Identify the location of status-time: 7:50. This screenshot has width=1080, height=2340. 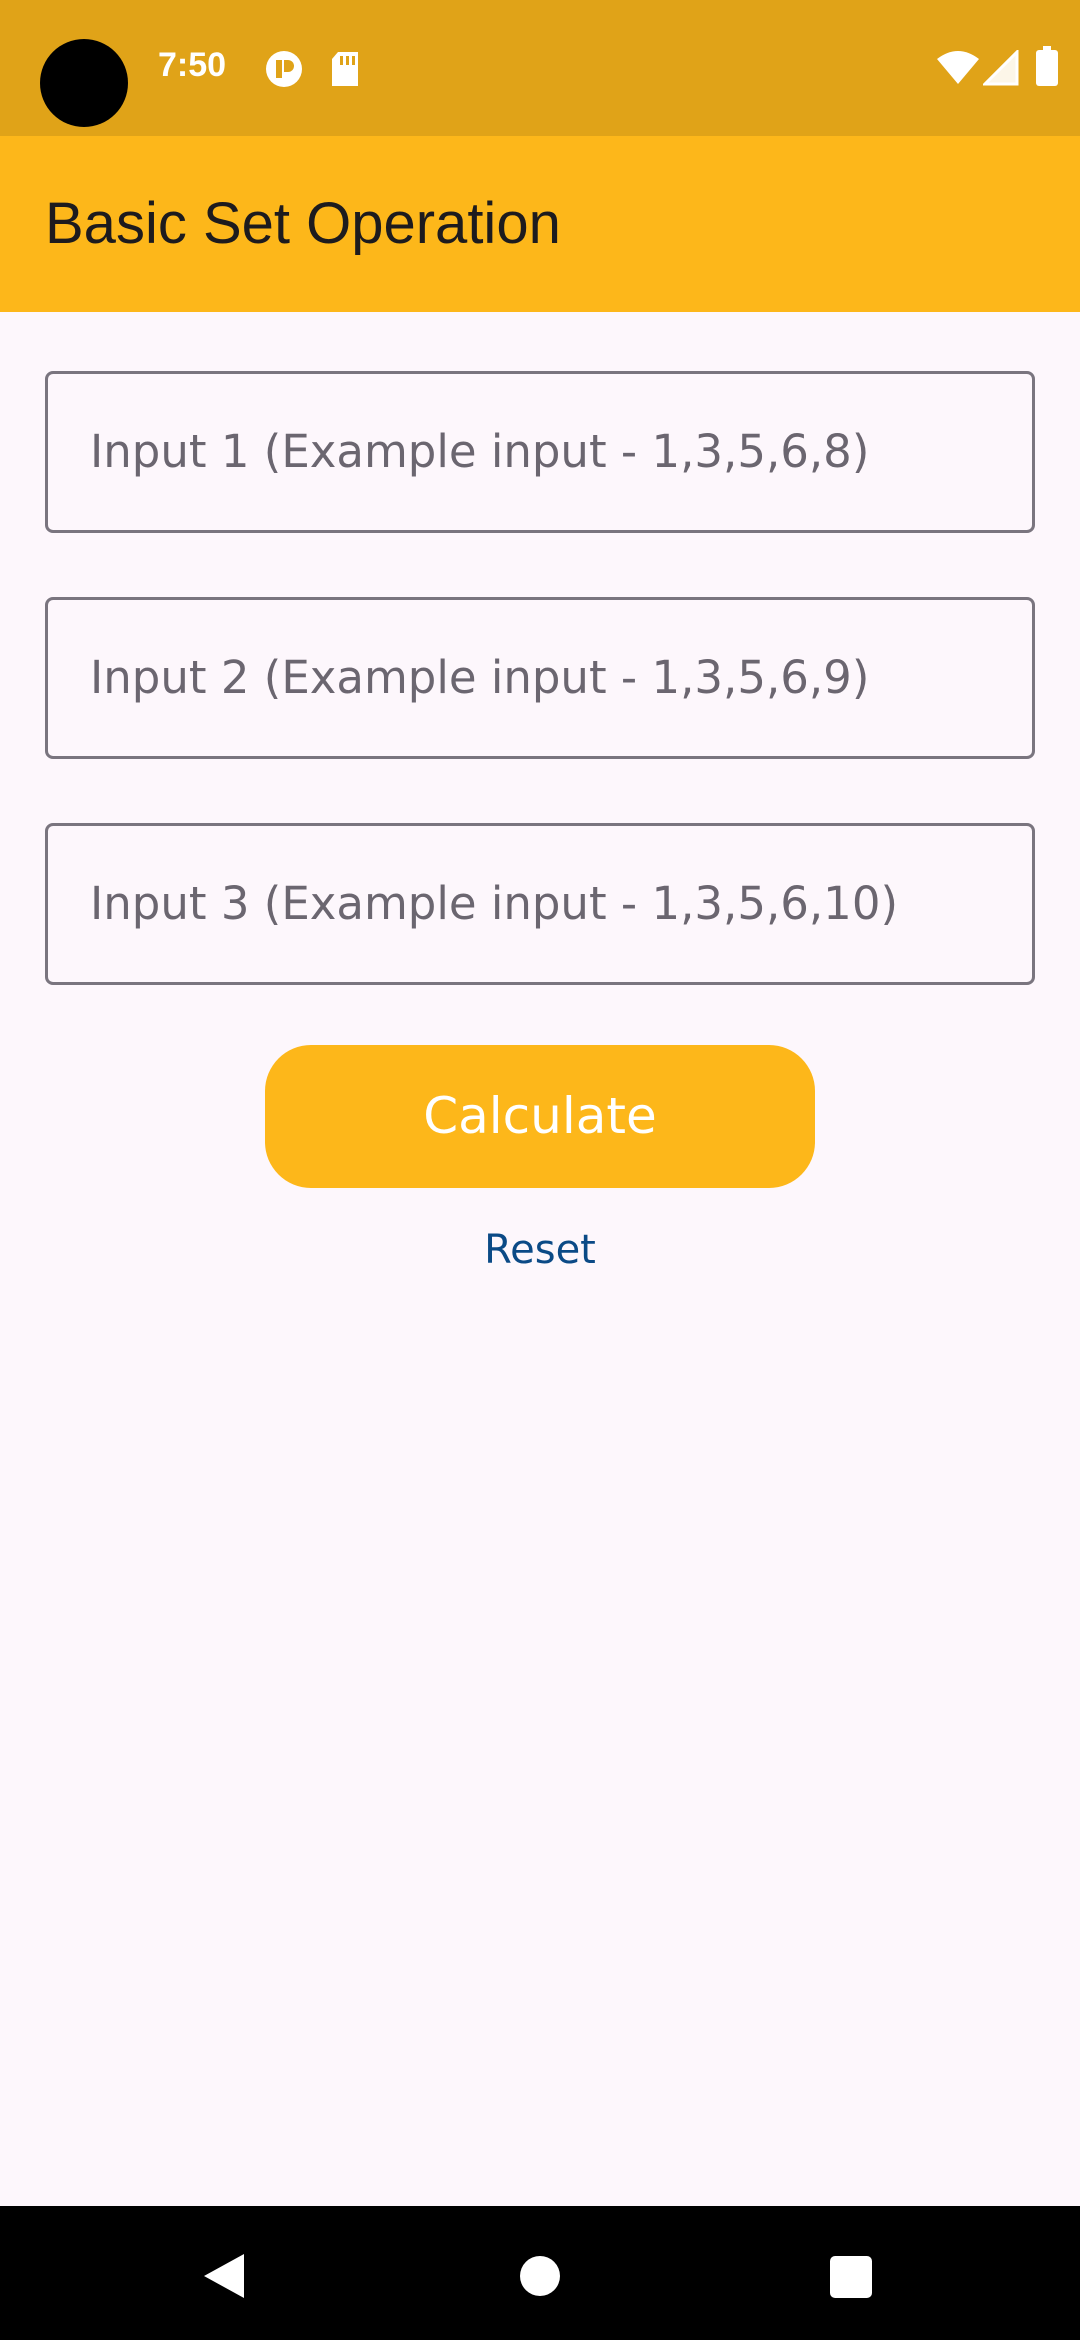
(192, 65).